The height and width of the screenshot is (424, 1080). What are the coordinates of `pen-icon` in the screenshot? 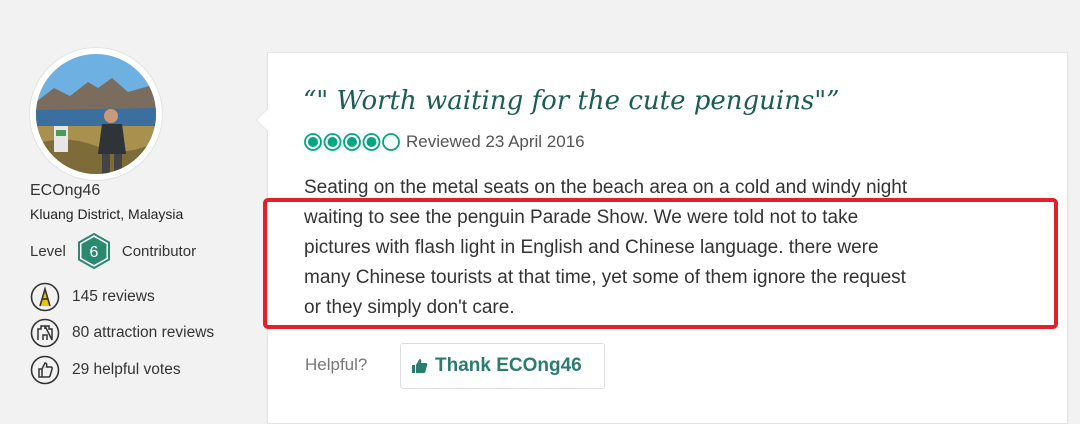 It's located at (45, 297).